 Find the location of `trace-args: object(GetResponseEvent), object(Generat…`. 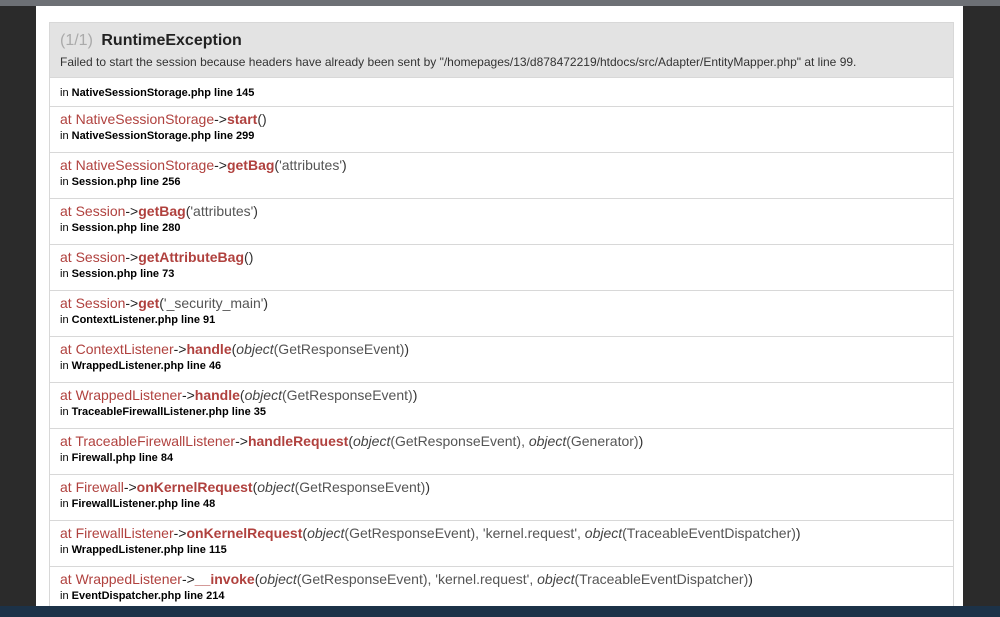

trace-args: object(GetResponseEvent), object(Generat… is located at coordinates (496, 441).